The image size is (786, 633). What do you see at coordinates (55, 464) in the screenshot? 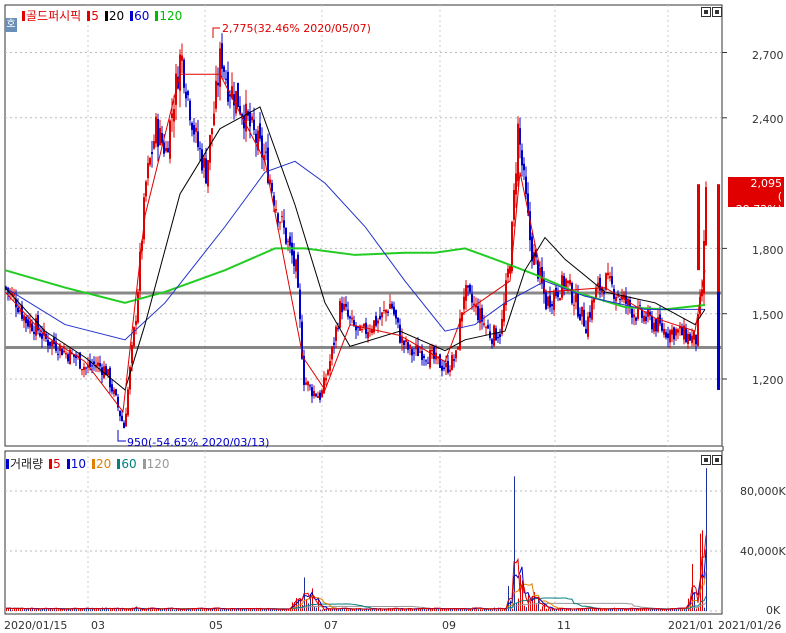
I see `vol-legend-5: 5` at bounding box center [55, 464].